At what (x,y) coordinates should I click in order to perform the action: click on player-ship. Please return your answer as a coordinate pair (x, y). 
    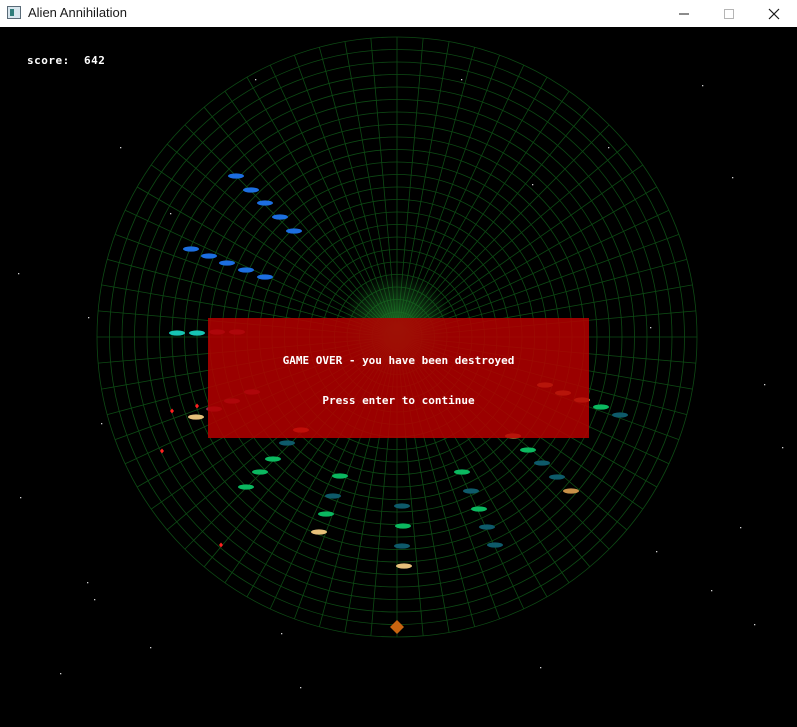
    Looking at the image, I should click on (397, 627).